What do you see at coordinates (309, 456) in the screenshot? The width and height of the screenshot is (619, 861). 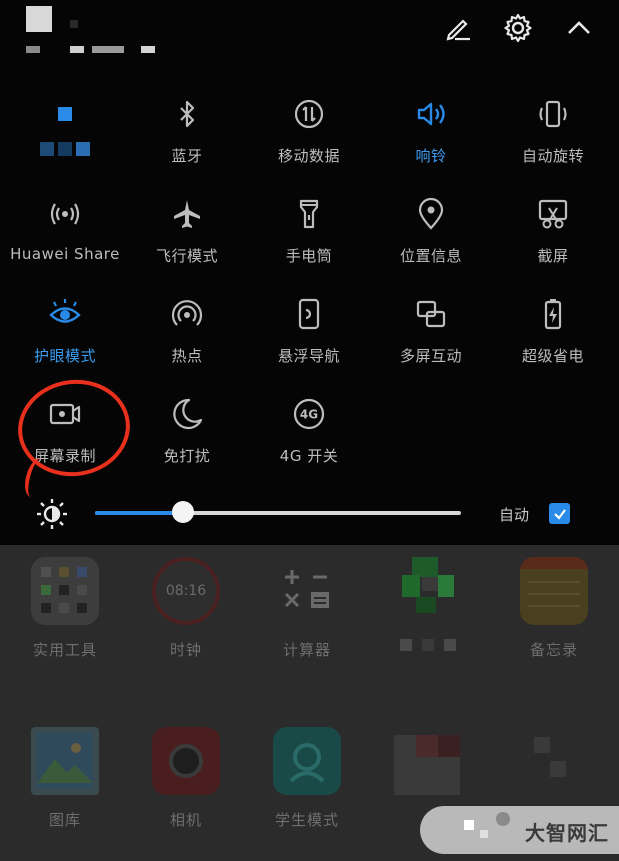 I see `tile-label: 4G 开关` at bounding box center [309, 456].